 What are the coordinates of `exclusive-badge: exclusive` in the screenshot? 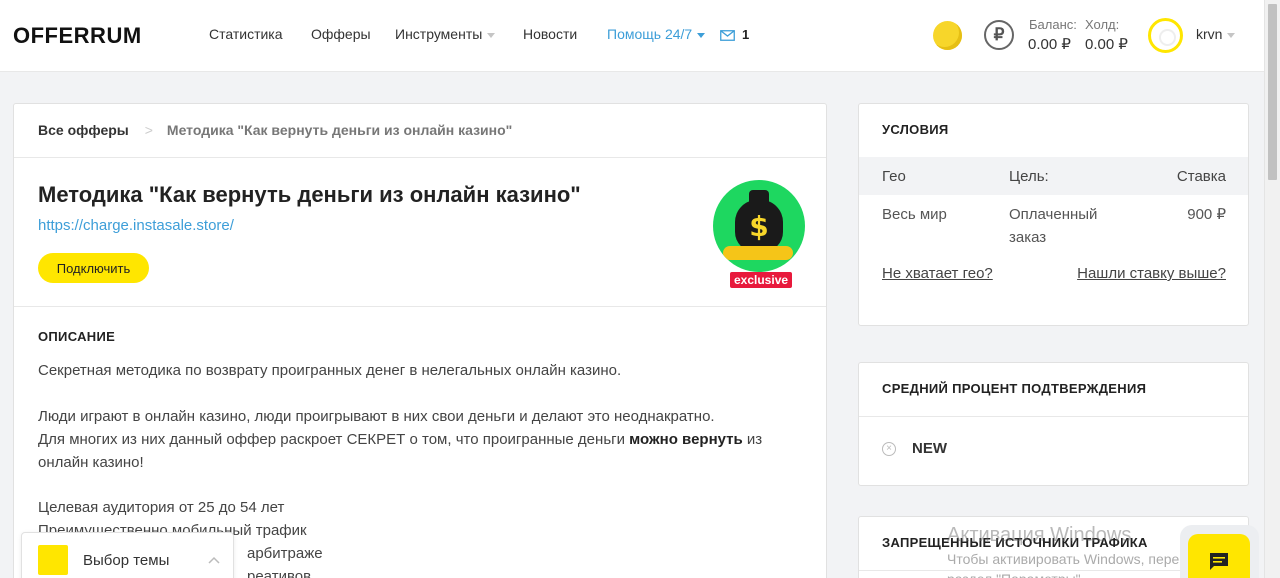 It's located at (761, 280).